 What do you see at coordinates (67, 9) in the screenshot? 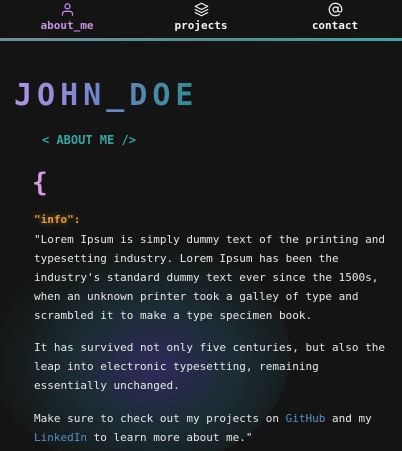
I see `user-icon` at bounding box center [67, 9].